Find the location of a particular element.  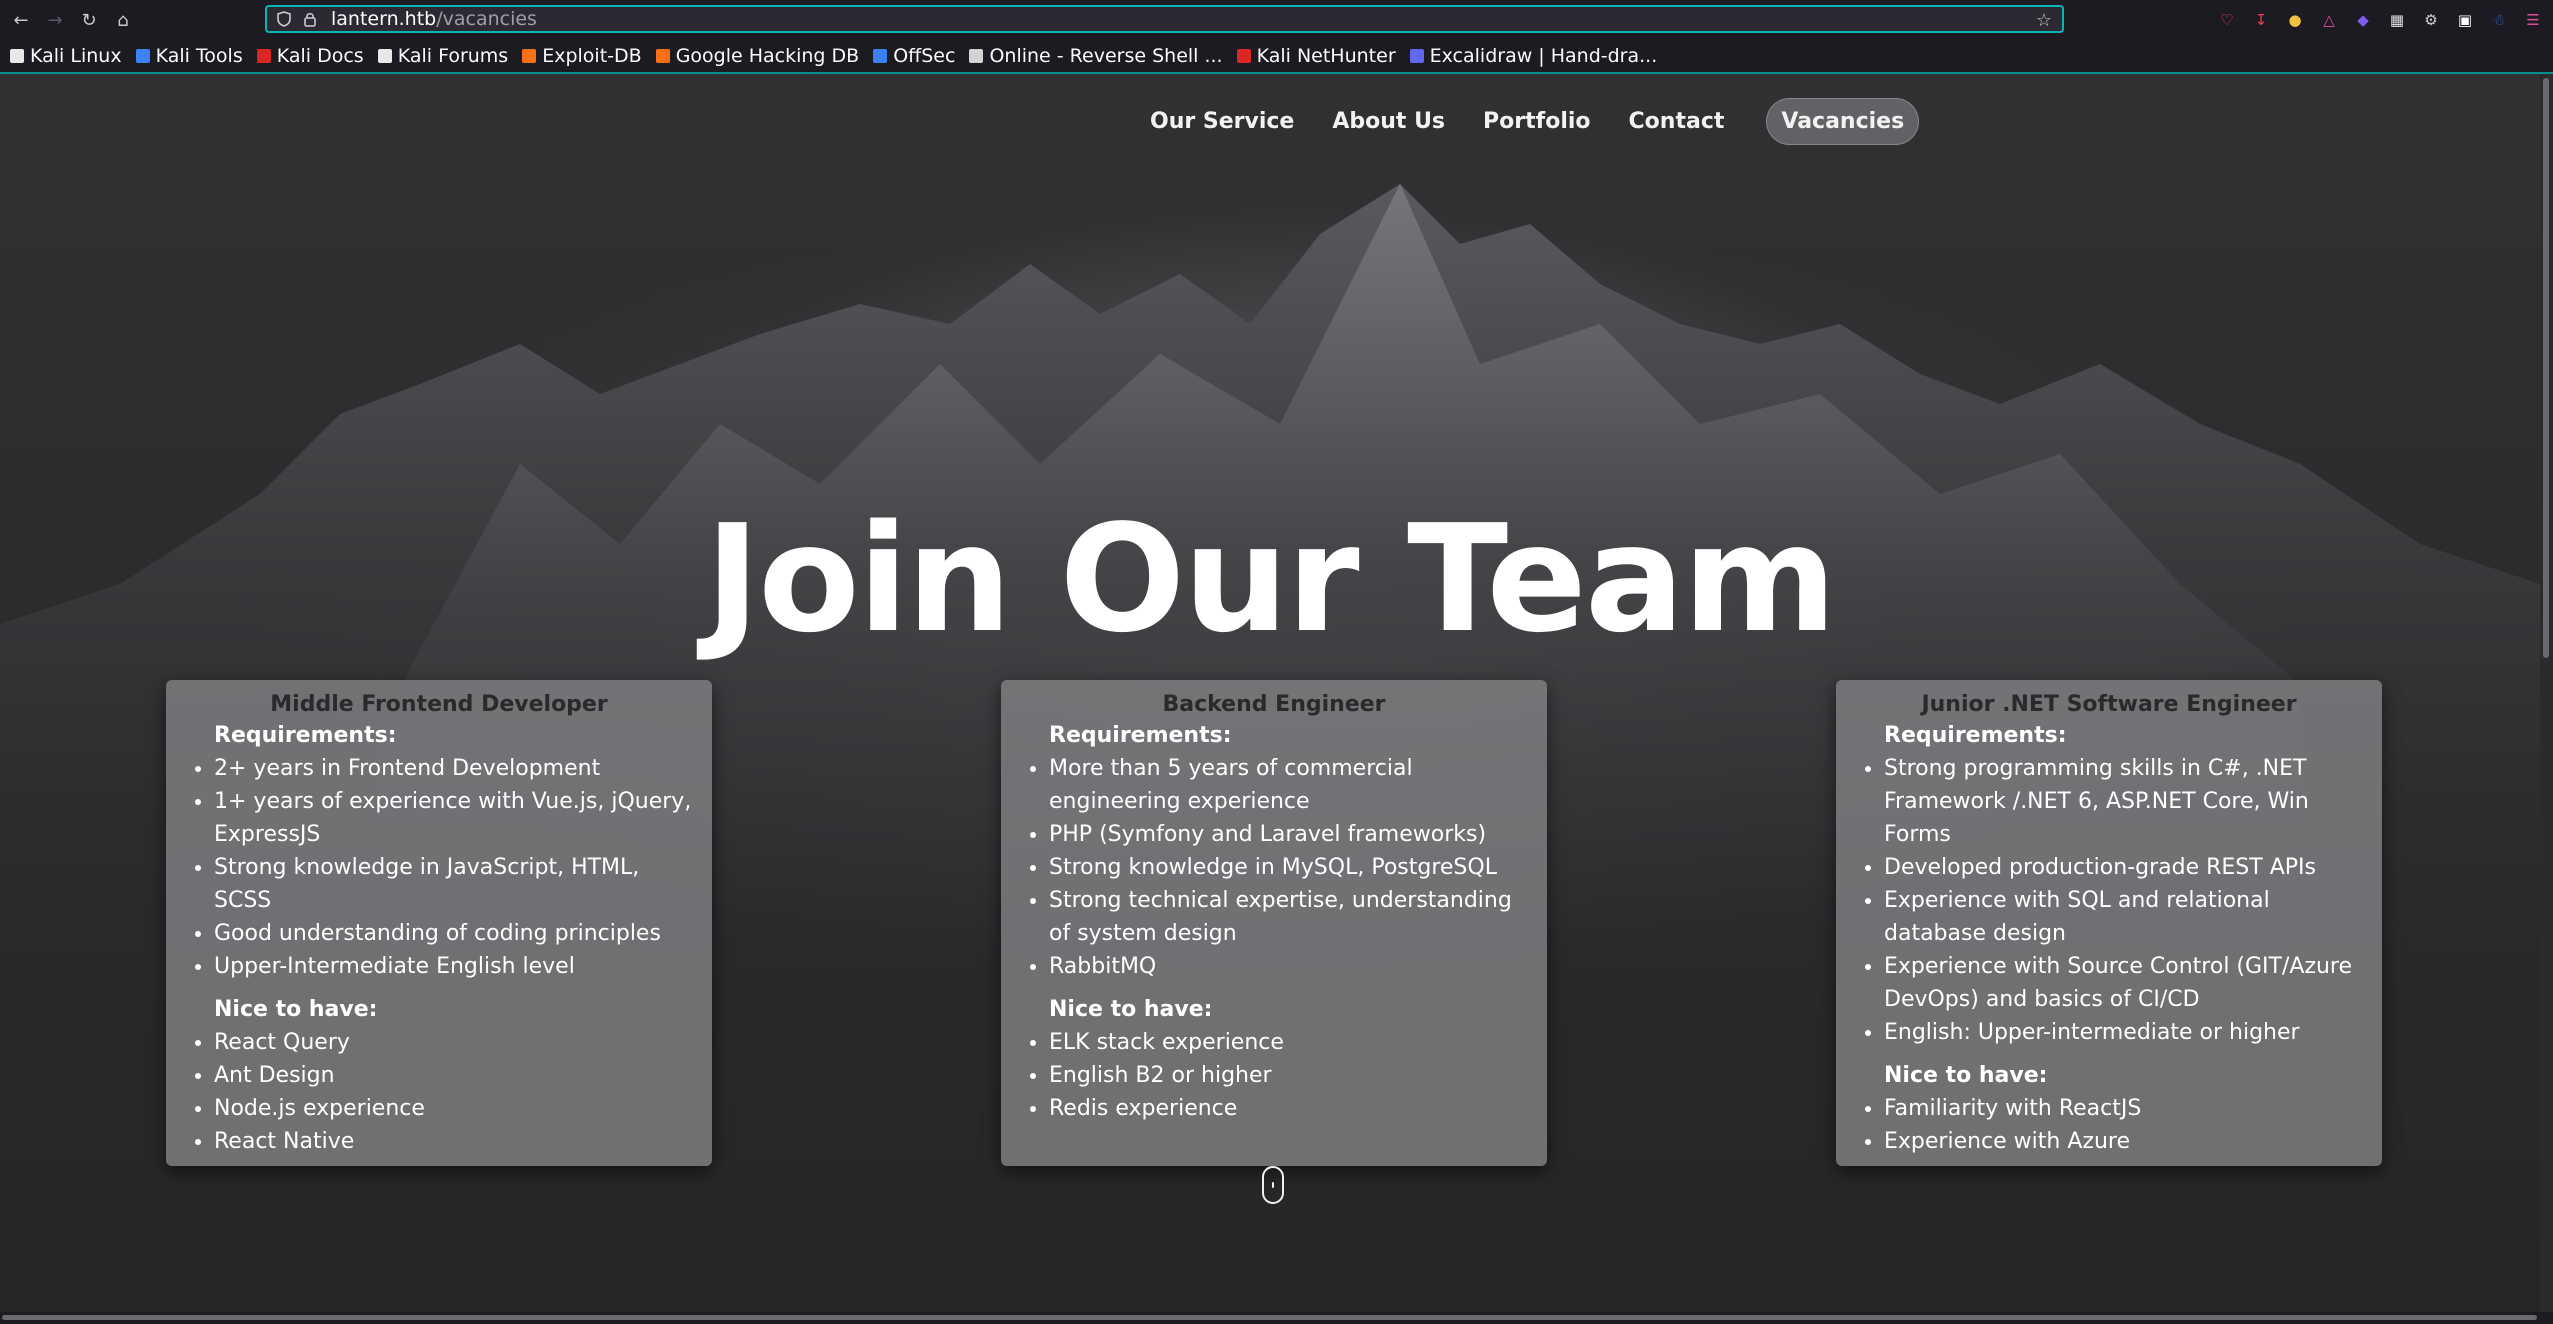

nav-contact: Contact is located at coordinates (1677, 121).